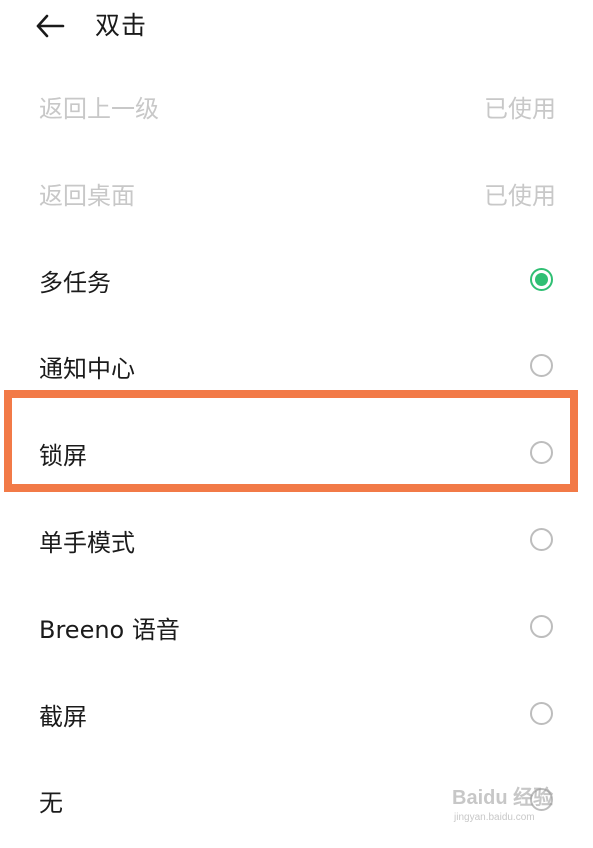  What do you see at coordinates (296, 109) in the screenshot?
I see `option-back: 返回上一级 已使用` at bounding box center [296, 109].